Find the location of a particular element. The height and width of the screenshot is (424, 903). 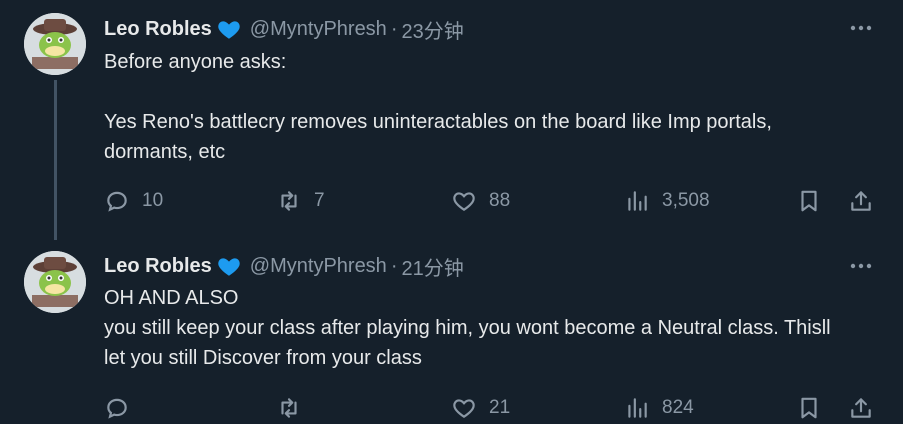

like-button: 88 is located at coordinates (480, 201).